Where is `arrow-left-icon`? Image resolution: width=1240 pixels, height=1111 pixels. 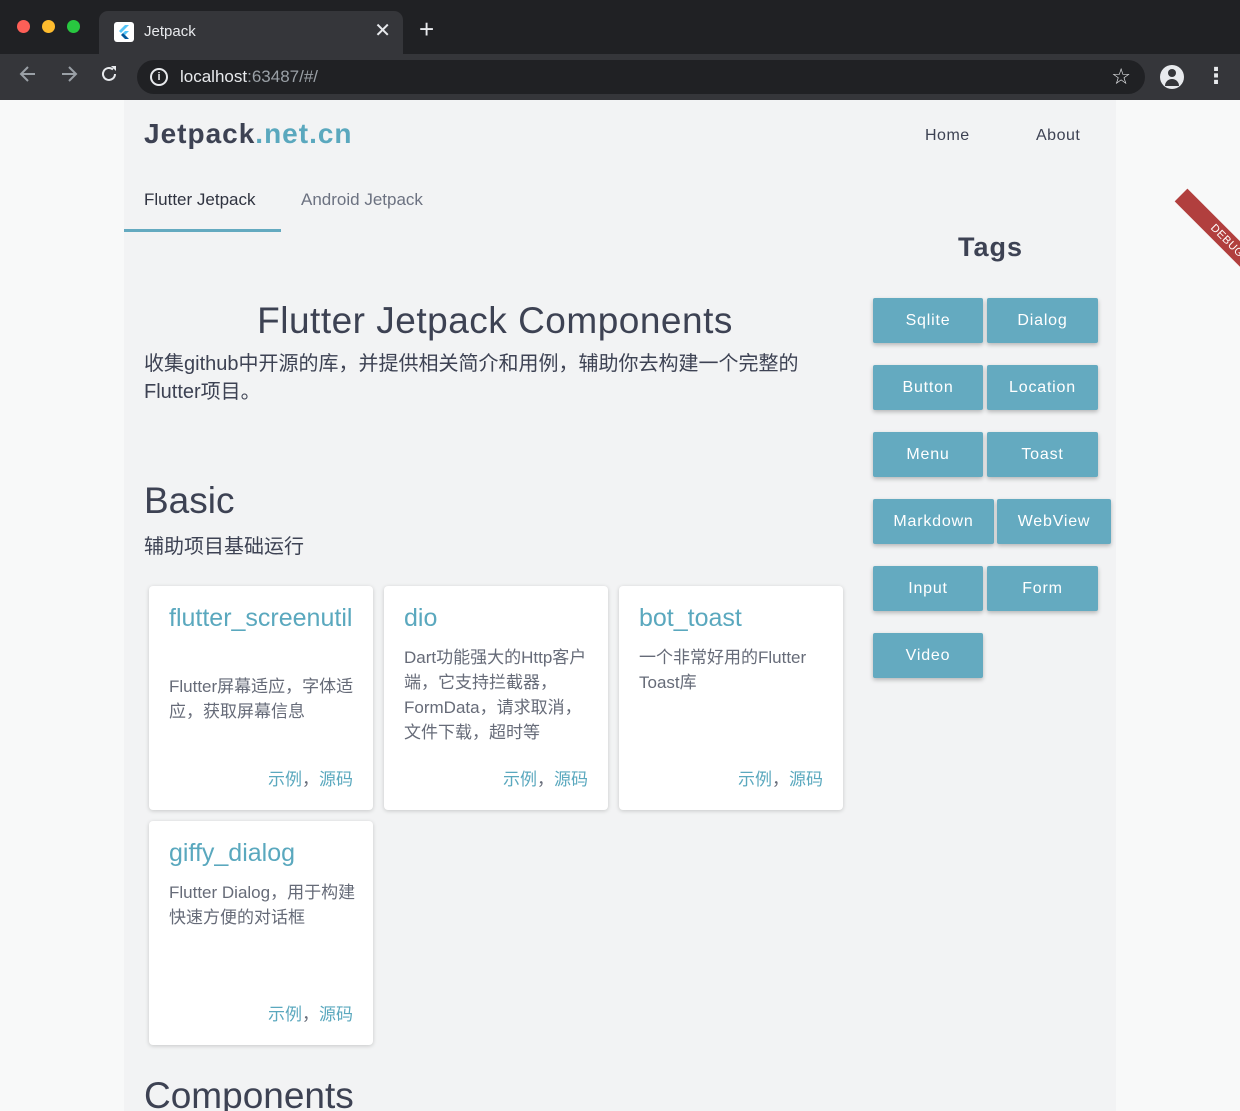 arrow-left-icon is located at coordinates (28, 77).